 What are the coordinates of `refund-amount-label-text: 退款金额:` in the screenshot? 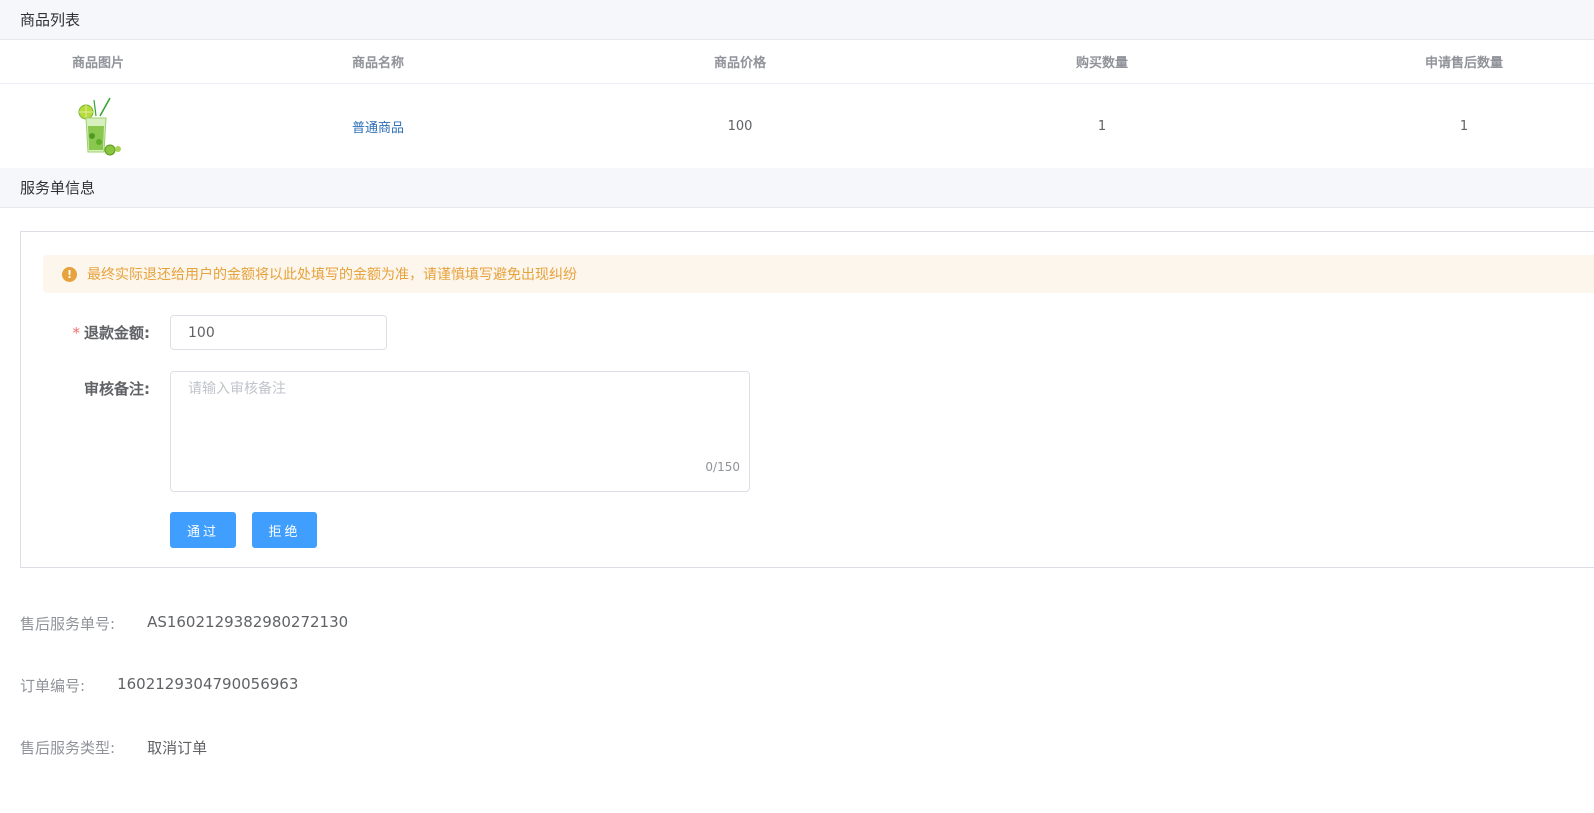 It's located at (117, 333).